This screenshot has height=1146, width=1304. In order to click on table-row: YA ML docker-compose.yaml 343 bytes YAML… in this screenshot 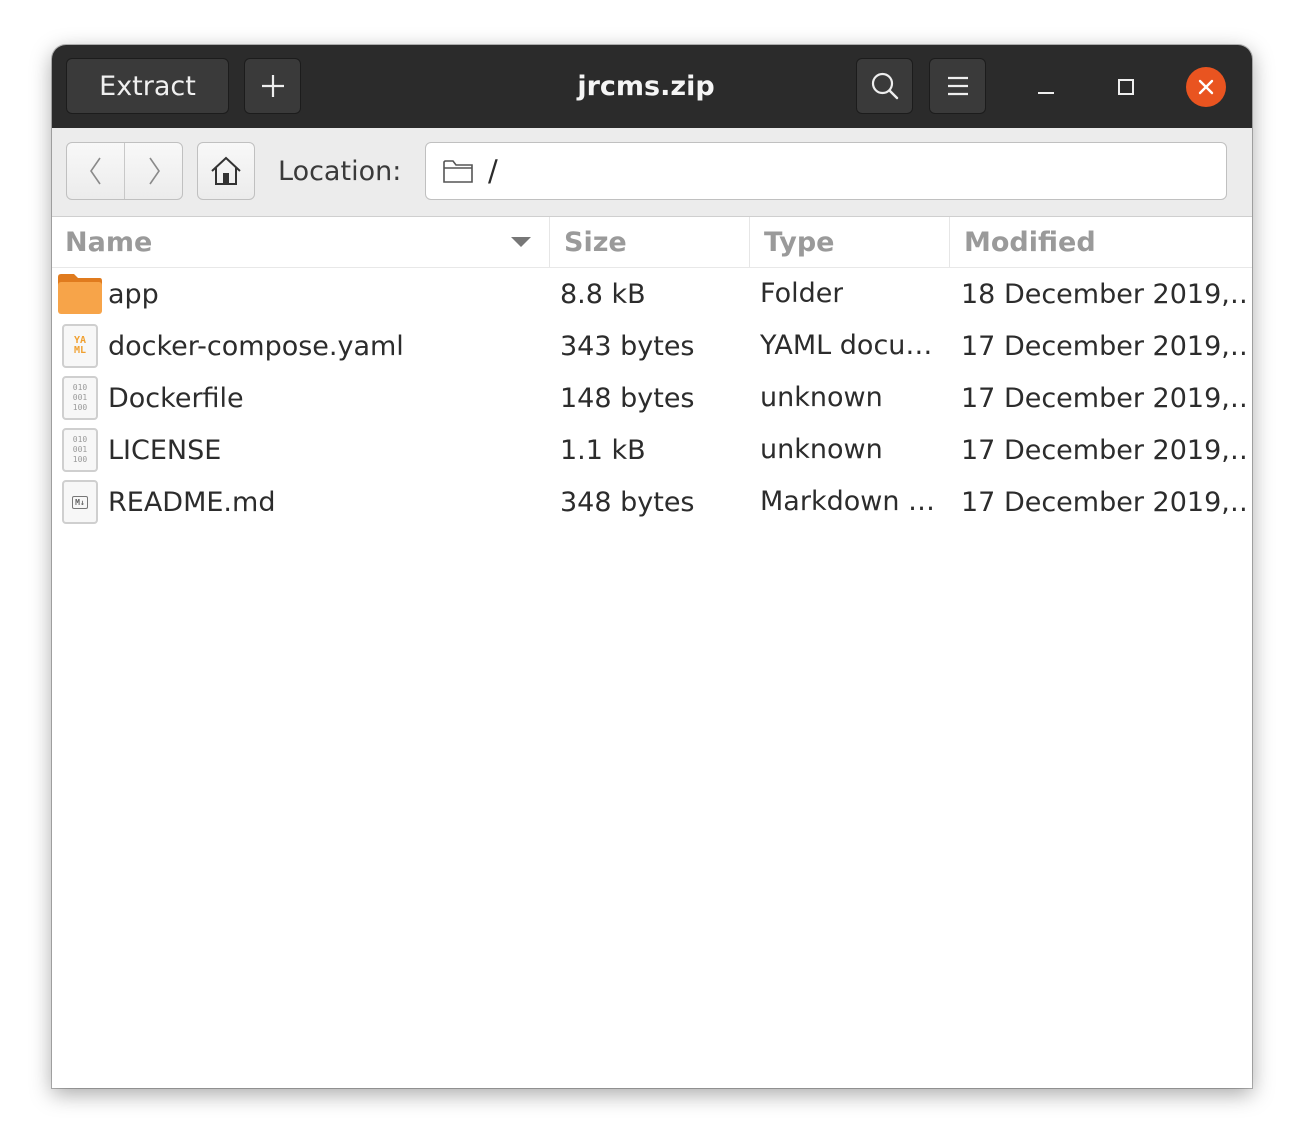, I will do `click(652, 346)`.